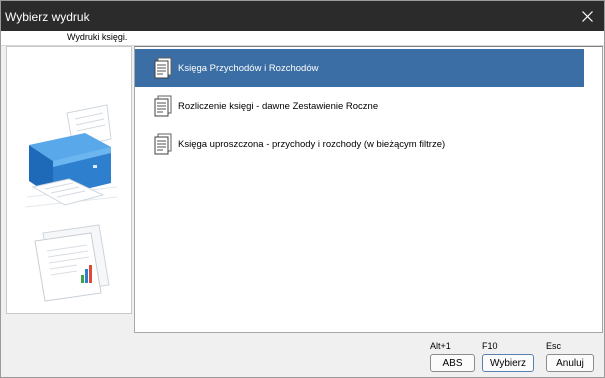 This screenshot has height=378, width=605. What do you see at coordinates (97, 37) in the screenshot?
I see `section-label: Wydruki księgi.` at bounding box center [97, 37].